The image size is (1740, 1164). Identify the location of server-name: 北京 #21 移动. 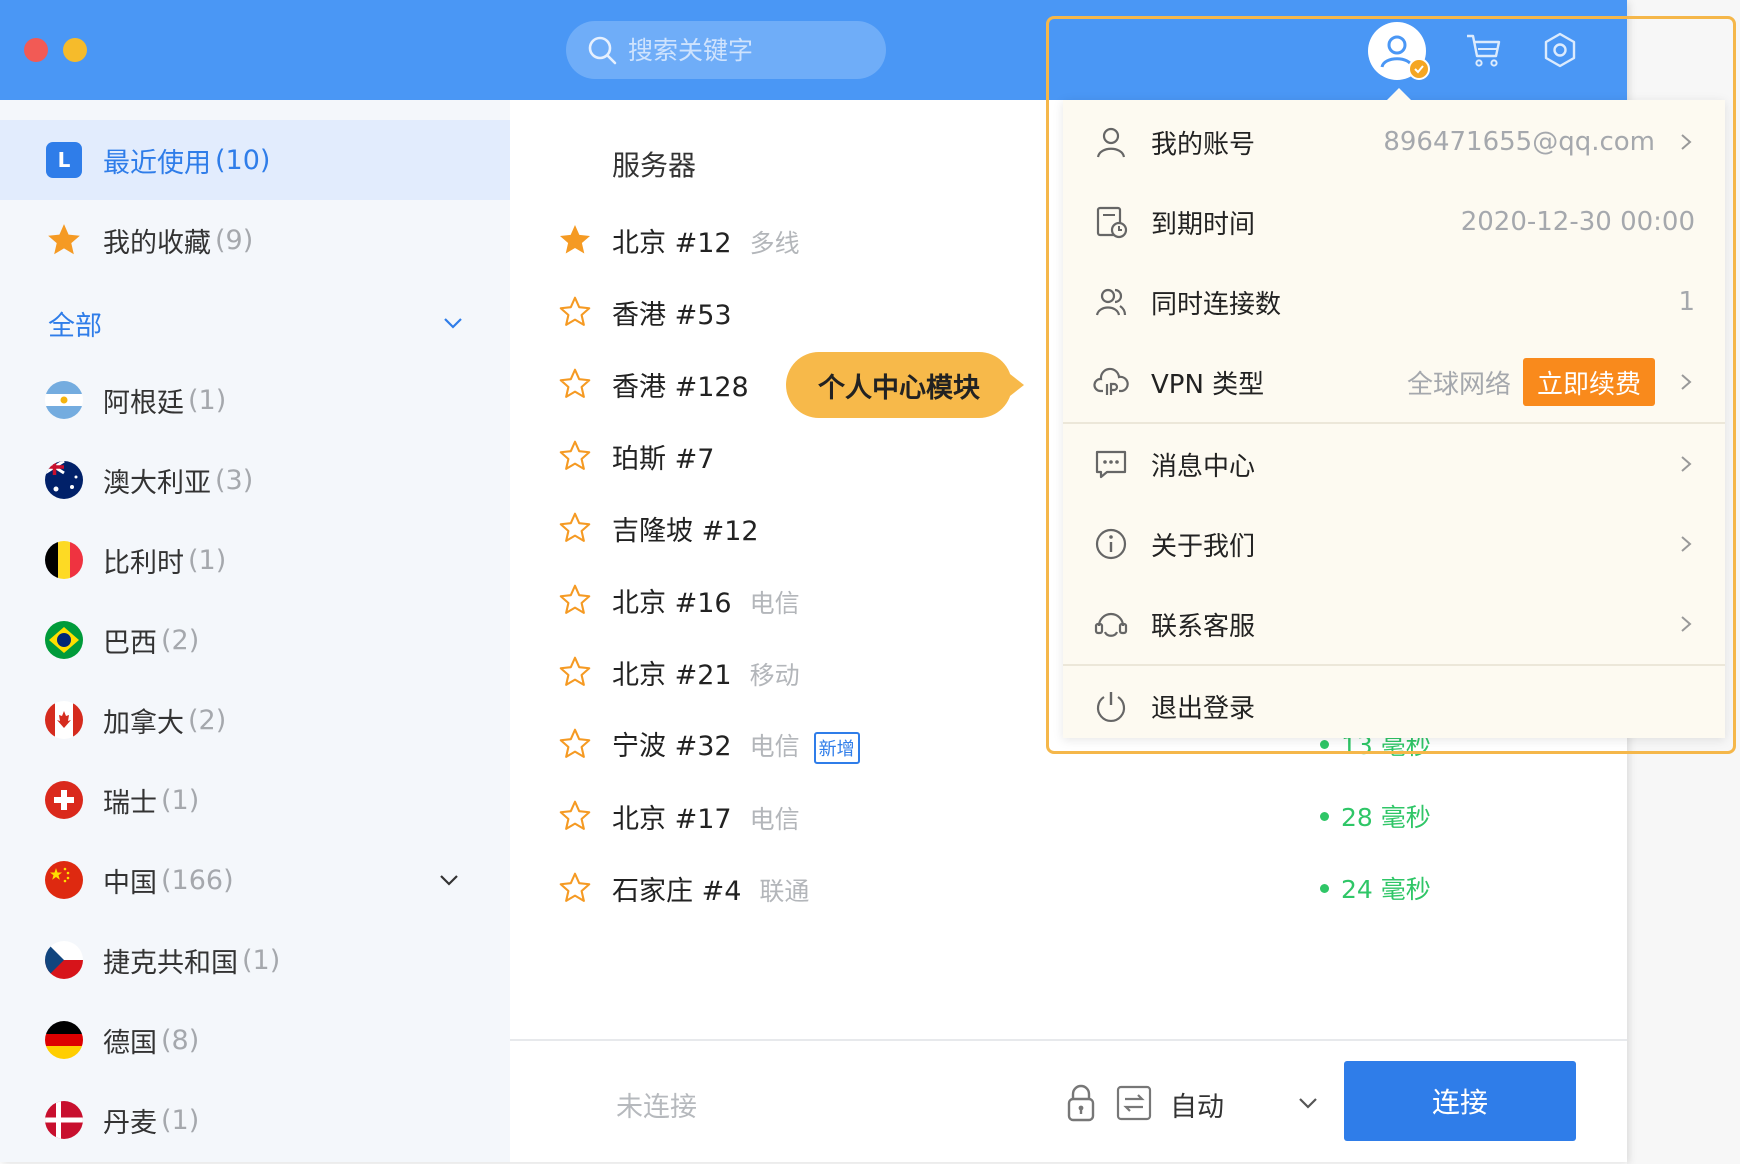
(706, 672).